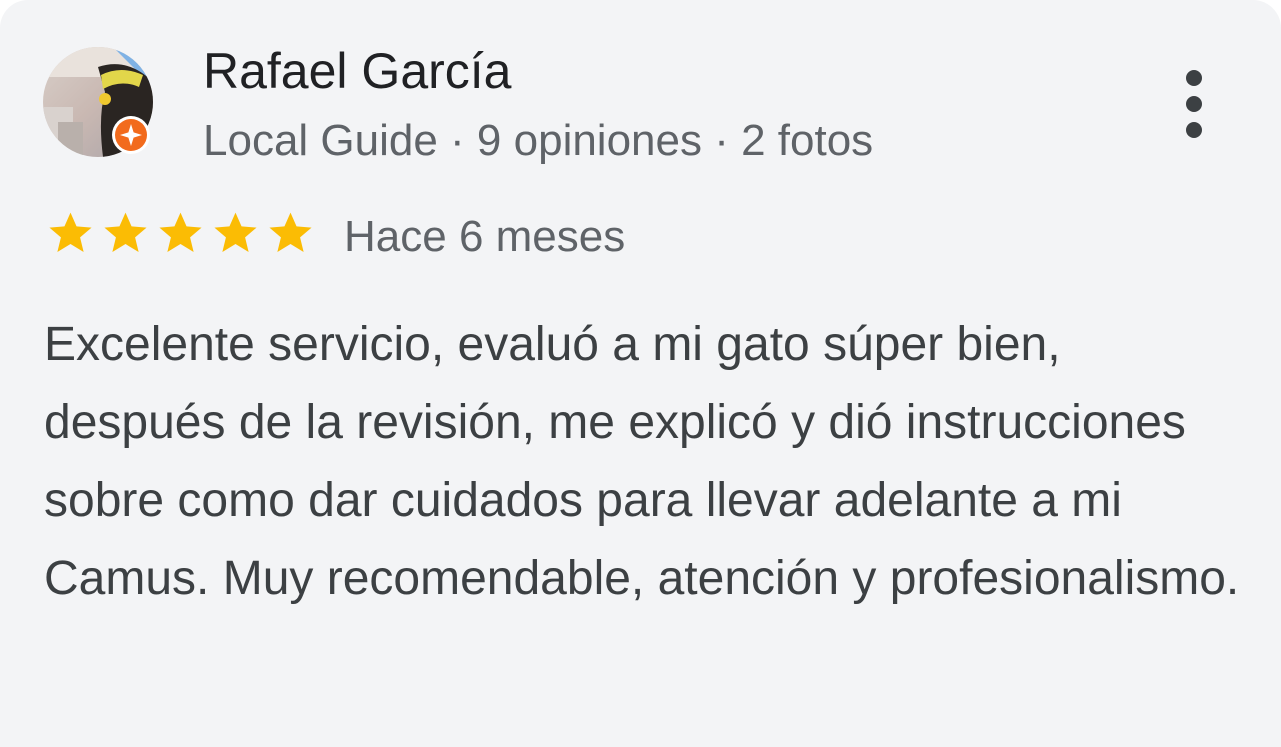 The width and height of the screenshot is (1281, 747). Describe the element at coordinates (538, 140) in the screenshot. I see `author-meta: Local Guide · 9 opiniones · 2 fotos` at that location.